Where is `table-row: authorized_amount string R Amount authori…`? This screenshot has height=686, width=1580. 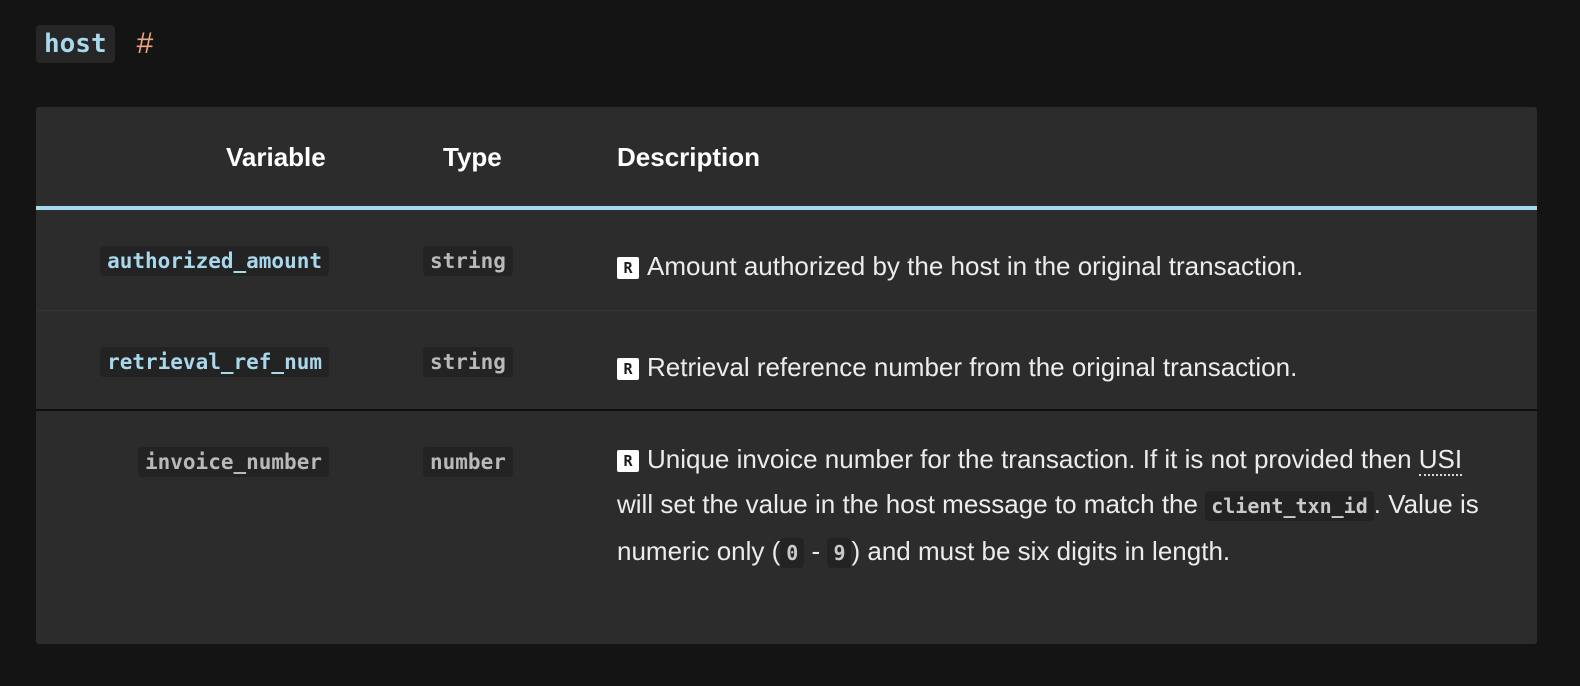
table-row: authorized_amount string R Amount authori… is located at coordinates (786, 260).